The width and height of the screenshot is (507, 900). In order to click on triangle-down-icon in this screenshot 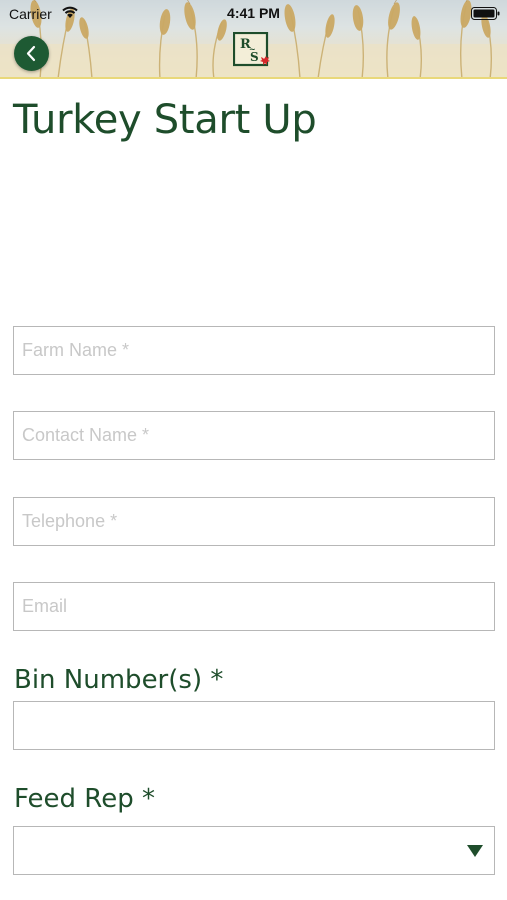, I will do `click(475, 851)`.